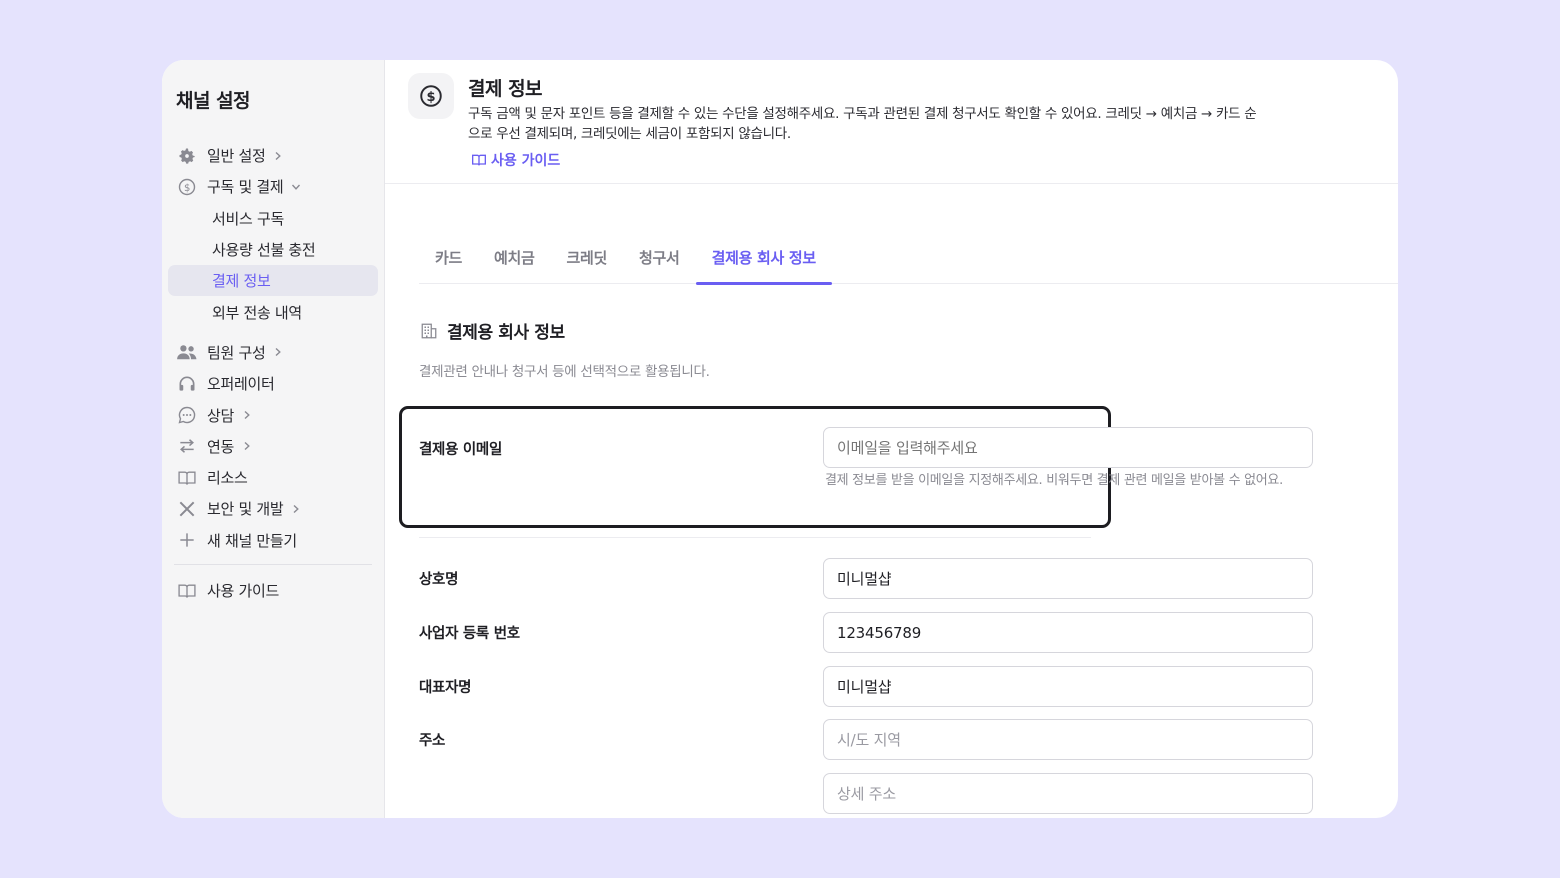 This screenshot has width=1560, height=878. I want to click on sidebar-item-label: 새 채널 만들기, so click(252, 540).